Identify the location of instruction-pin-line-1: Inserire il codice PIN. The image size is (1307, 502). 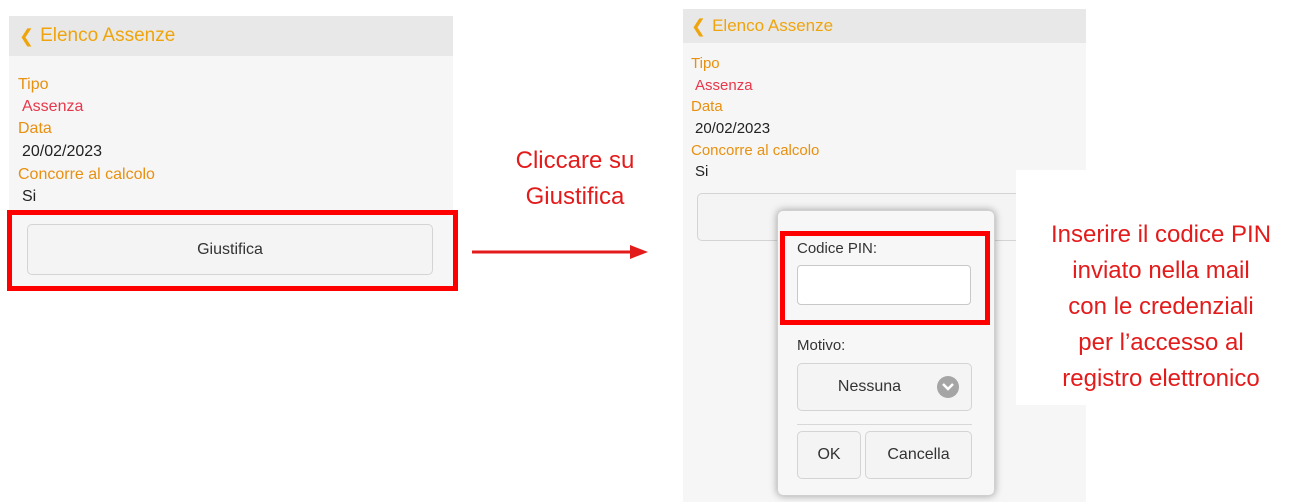
(1161, 234).